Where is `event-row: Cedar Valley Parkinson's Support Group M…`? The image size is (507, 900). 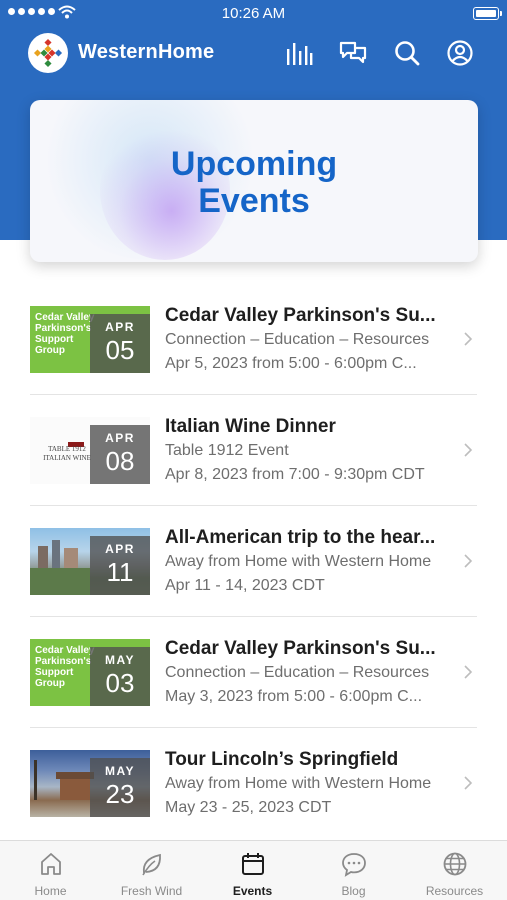
event-row: Cedar Valley Parkinson's Support Group M… is located at coordinates (253, 672).